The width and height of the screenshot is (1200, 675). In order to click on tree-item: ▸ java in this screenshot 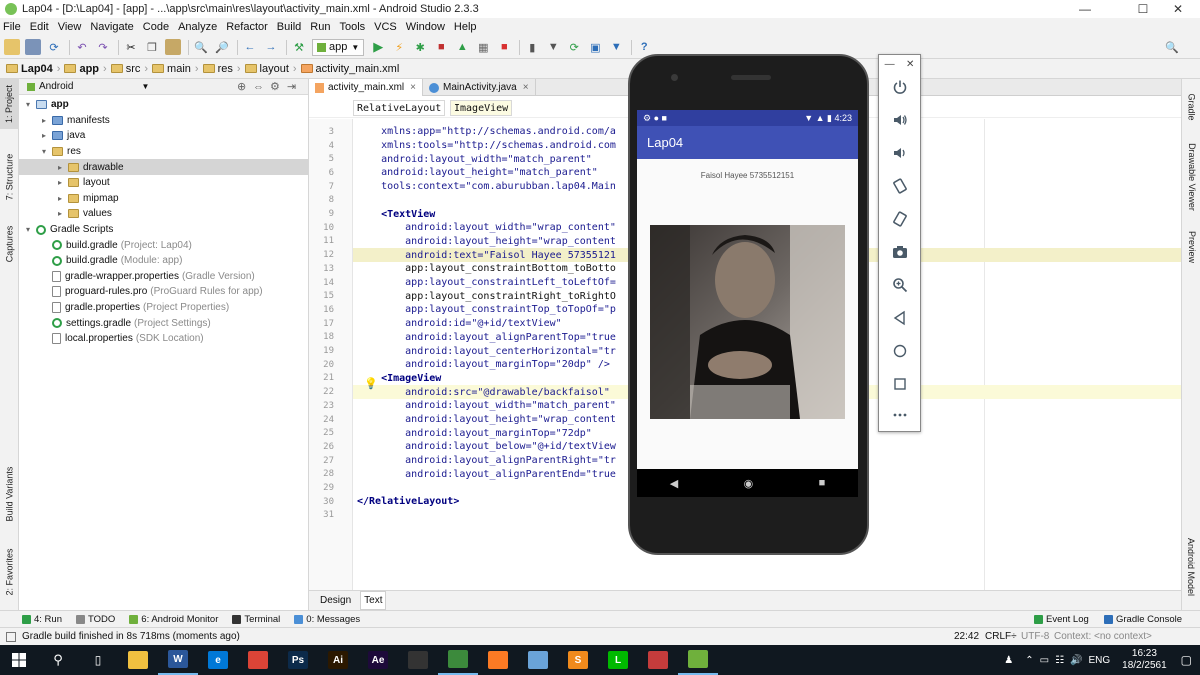, I will do `click(163, 136)`.